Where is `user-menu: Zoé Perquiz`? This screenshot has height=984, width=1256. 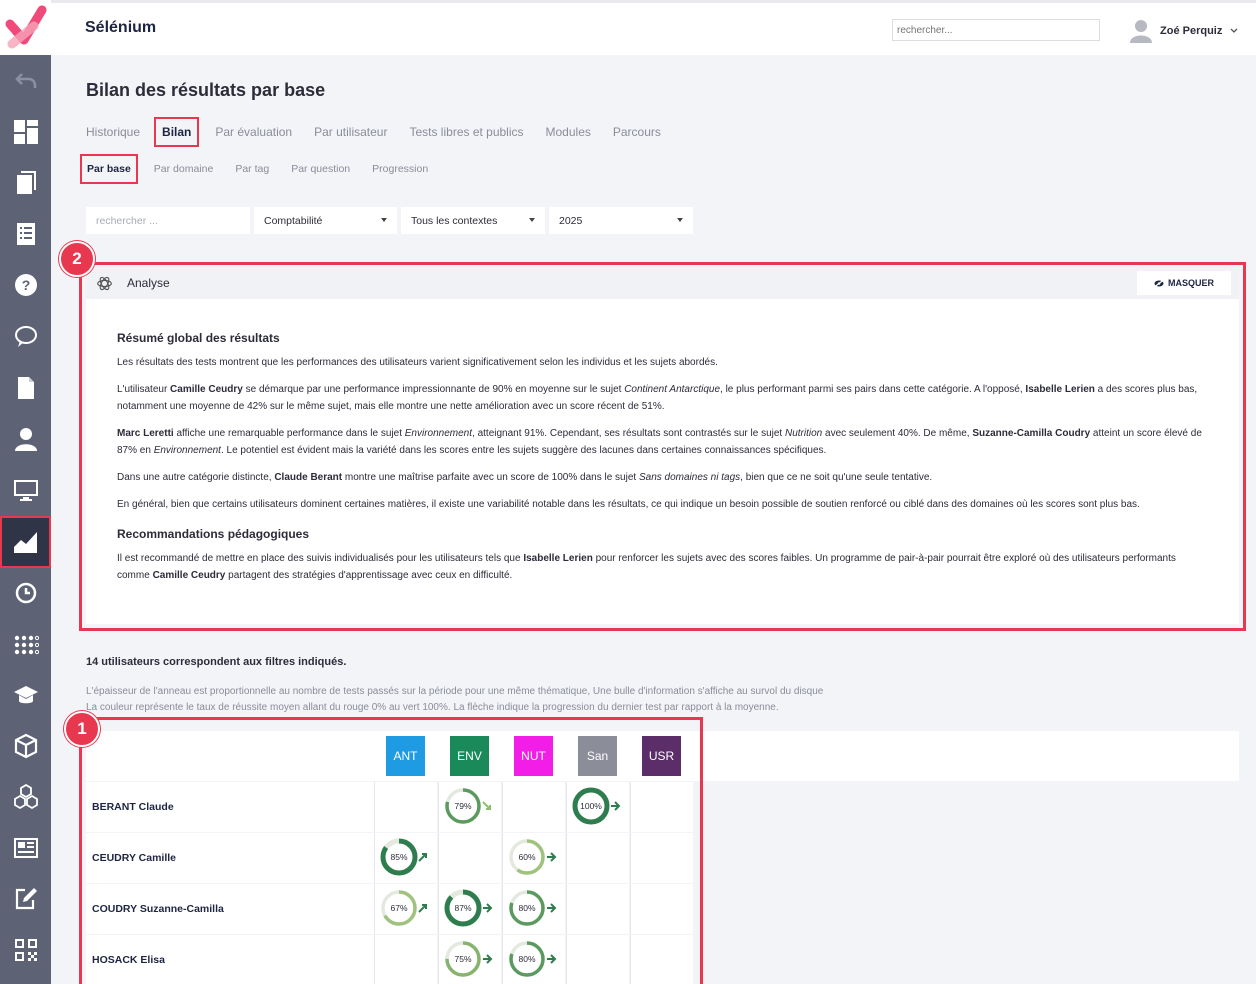 user-menu: Zoé Perquiz is located at coordinates (1184, 31).